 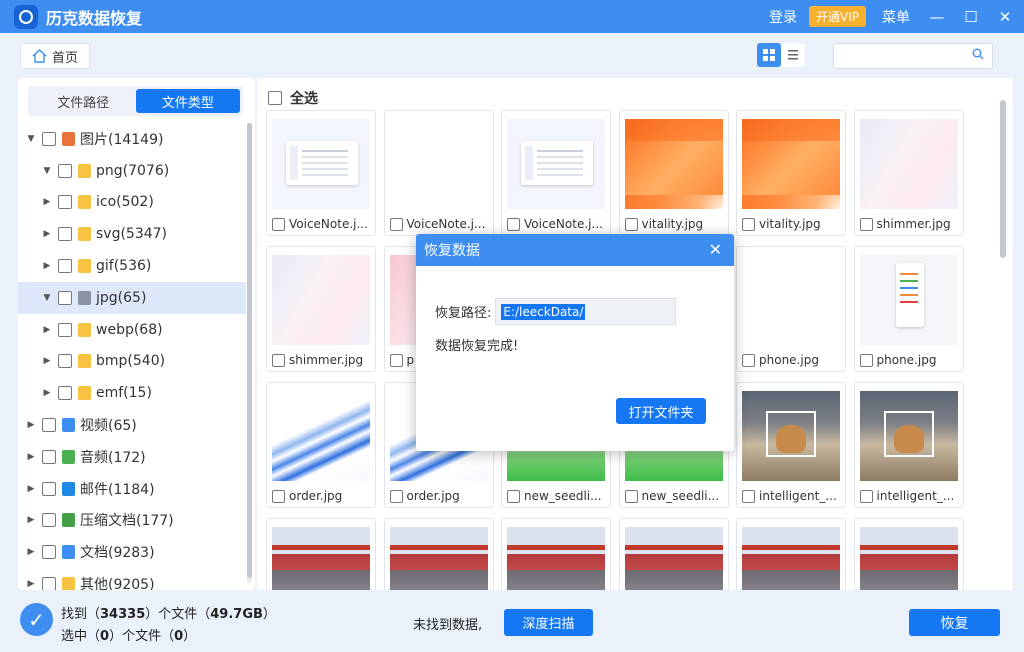 What do you see at coordinates (937, 16) in the screenshot?
I see `minimize-icon: —` at bounding box center [937, 16].